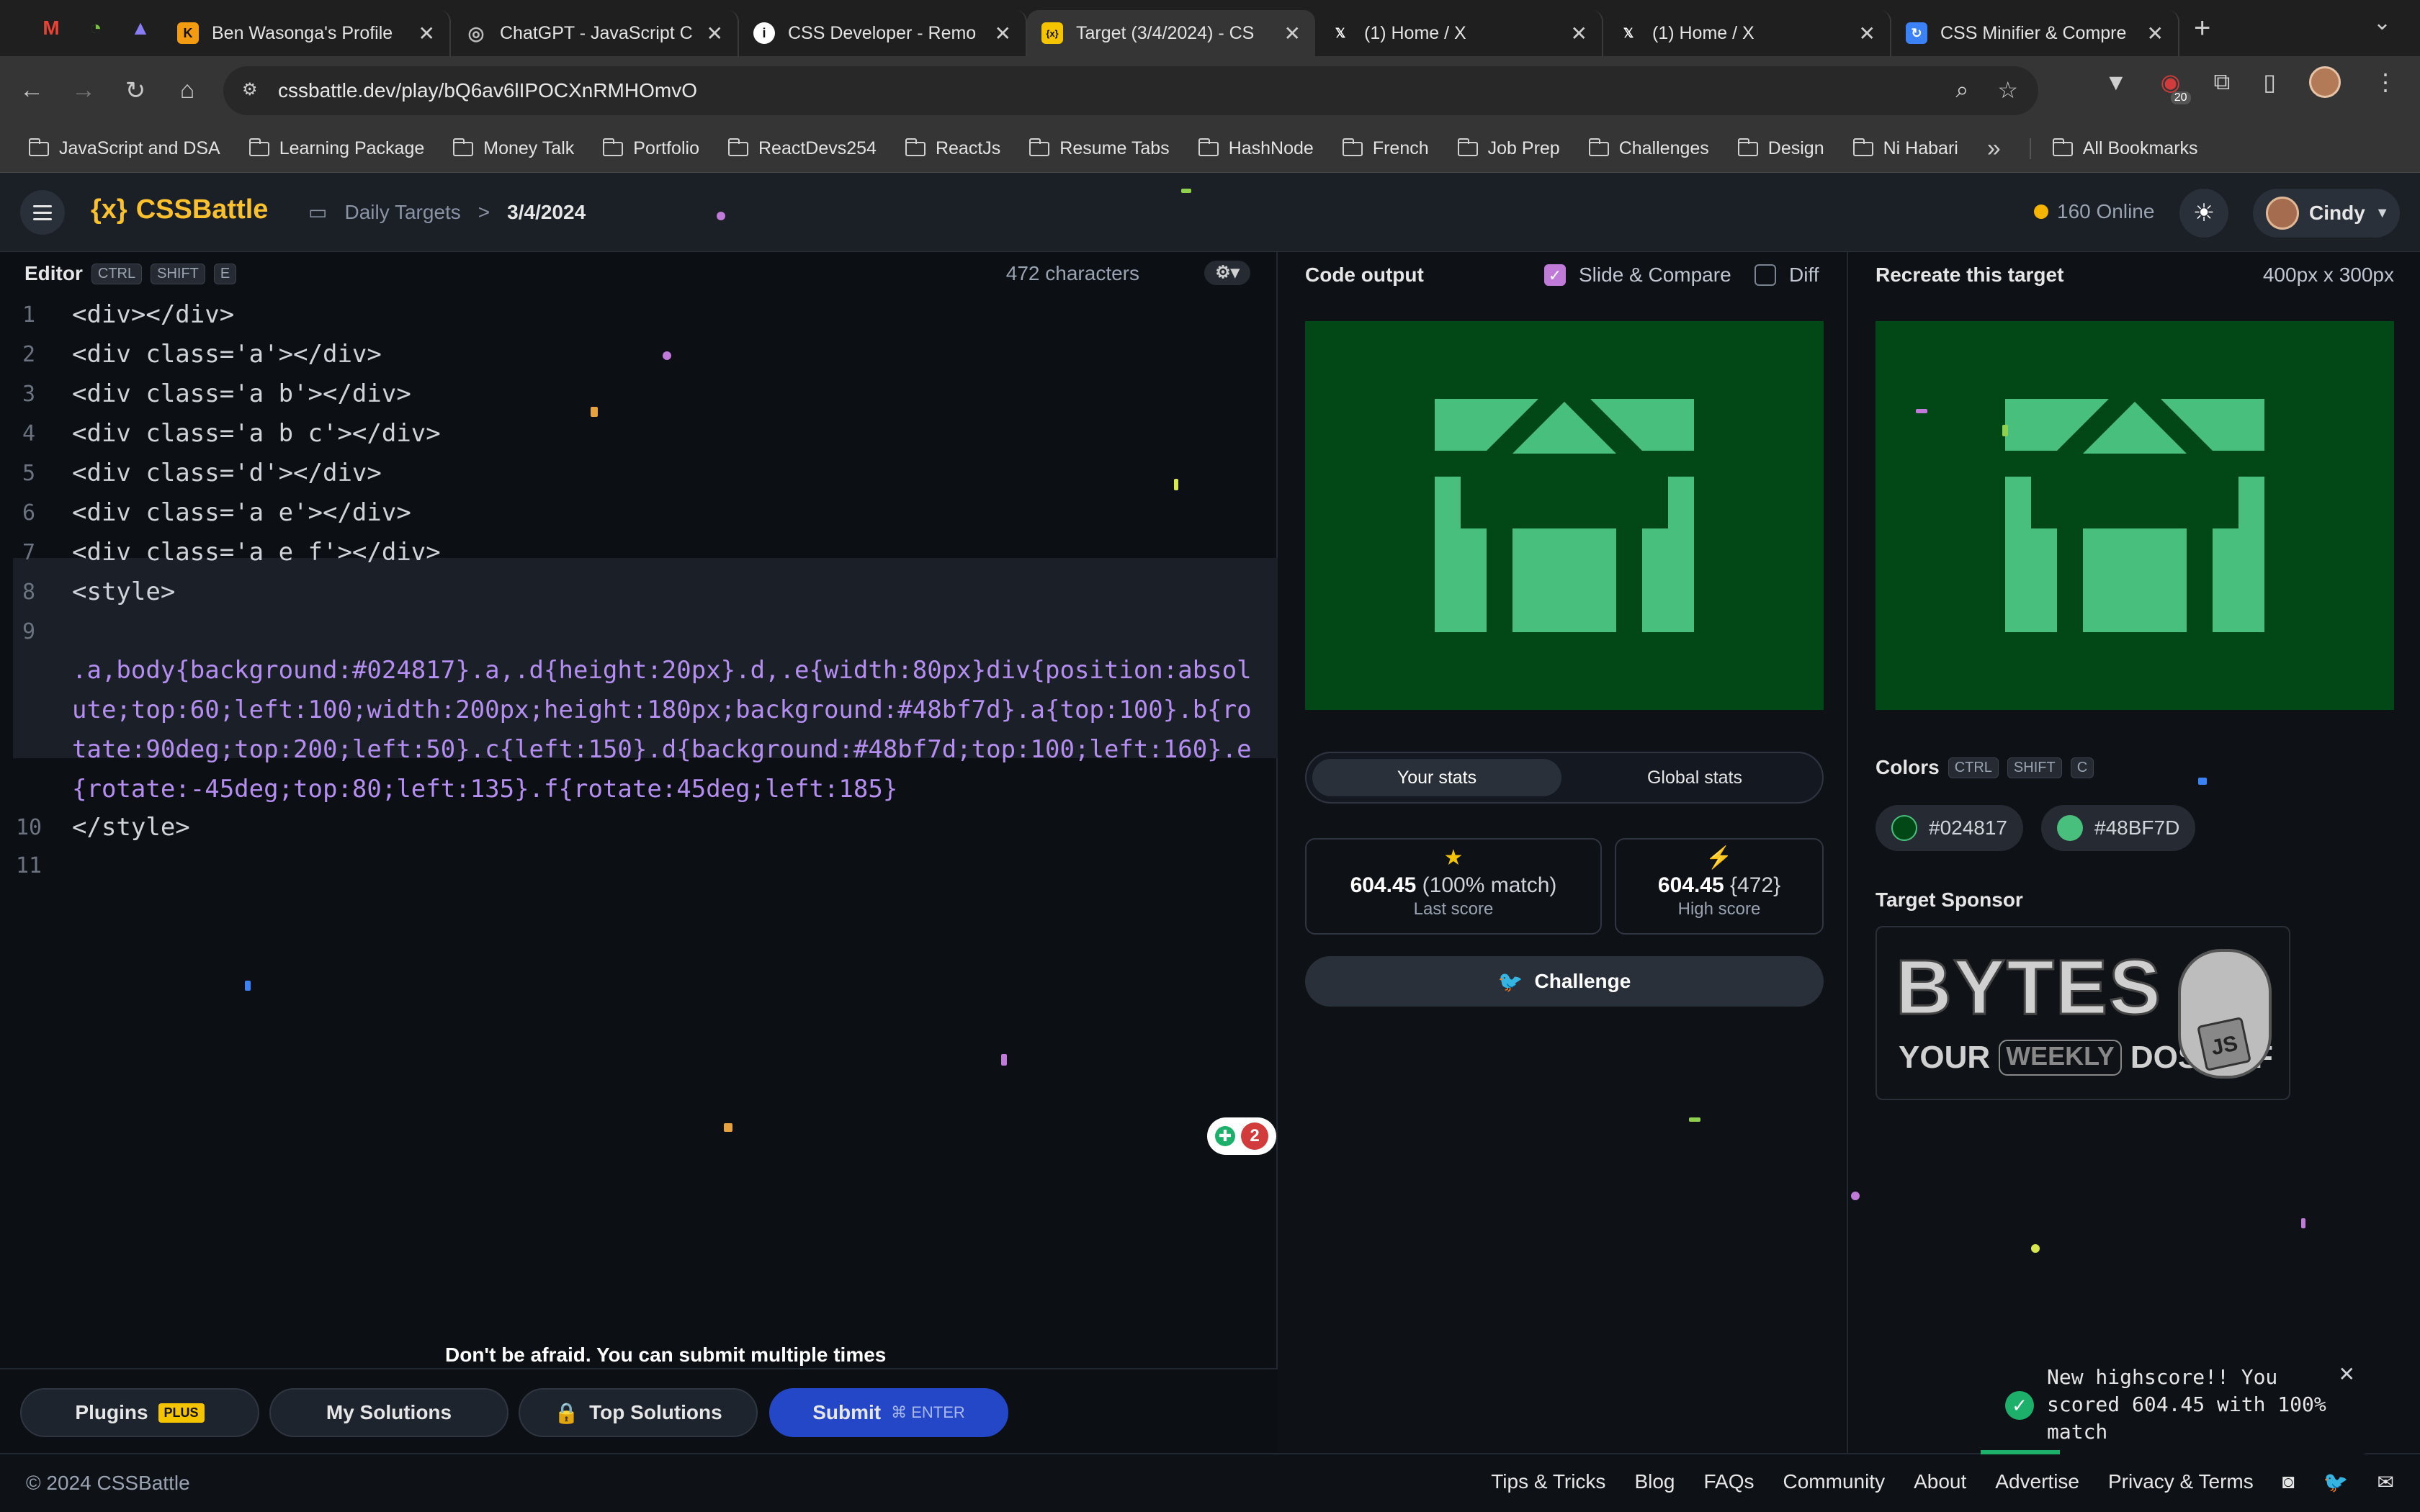 Image resolution: width=2420 pixels, height=1512 pixels. What do you see at coordinates (2028, 987) in the screenshot?
I see `sponsor-logo-bytes: BYTES` at bounding box center [2028, 987].